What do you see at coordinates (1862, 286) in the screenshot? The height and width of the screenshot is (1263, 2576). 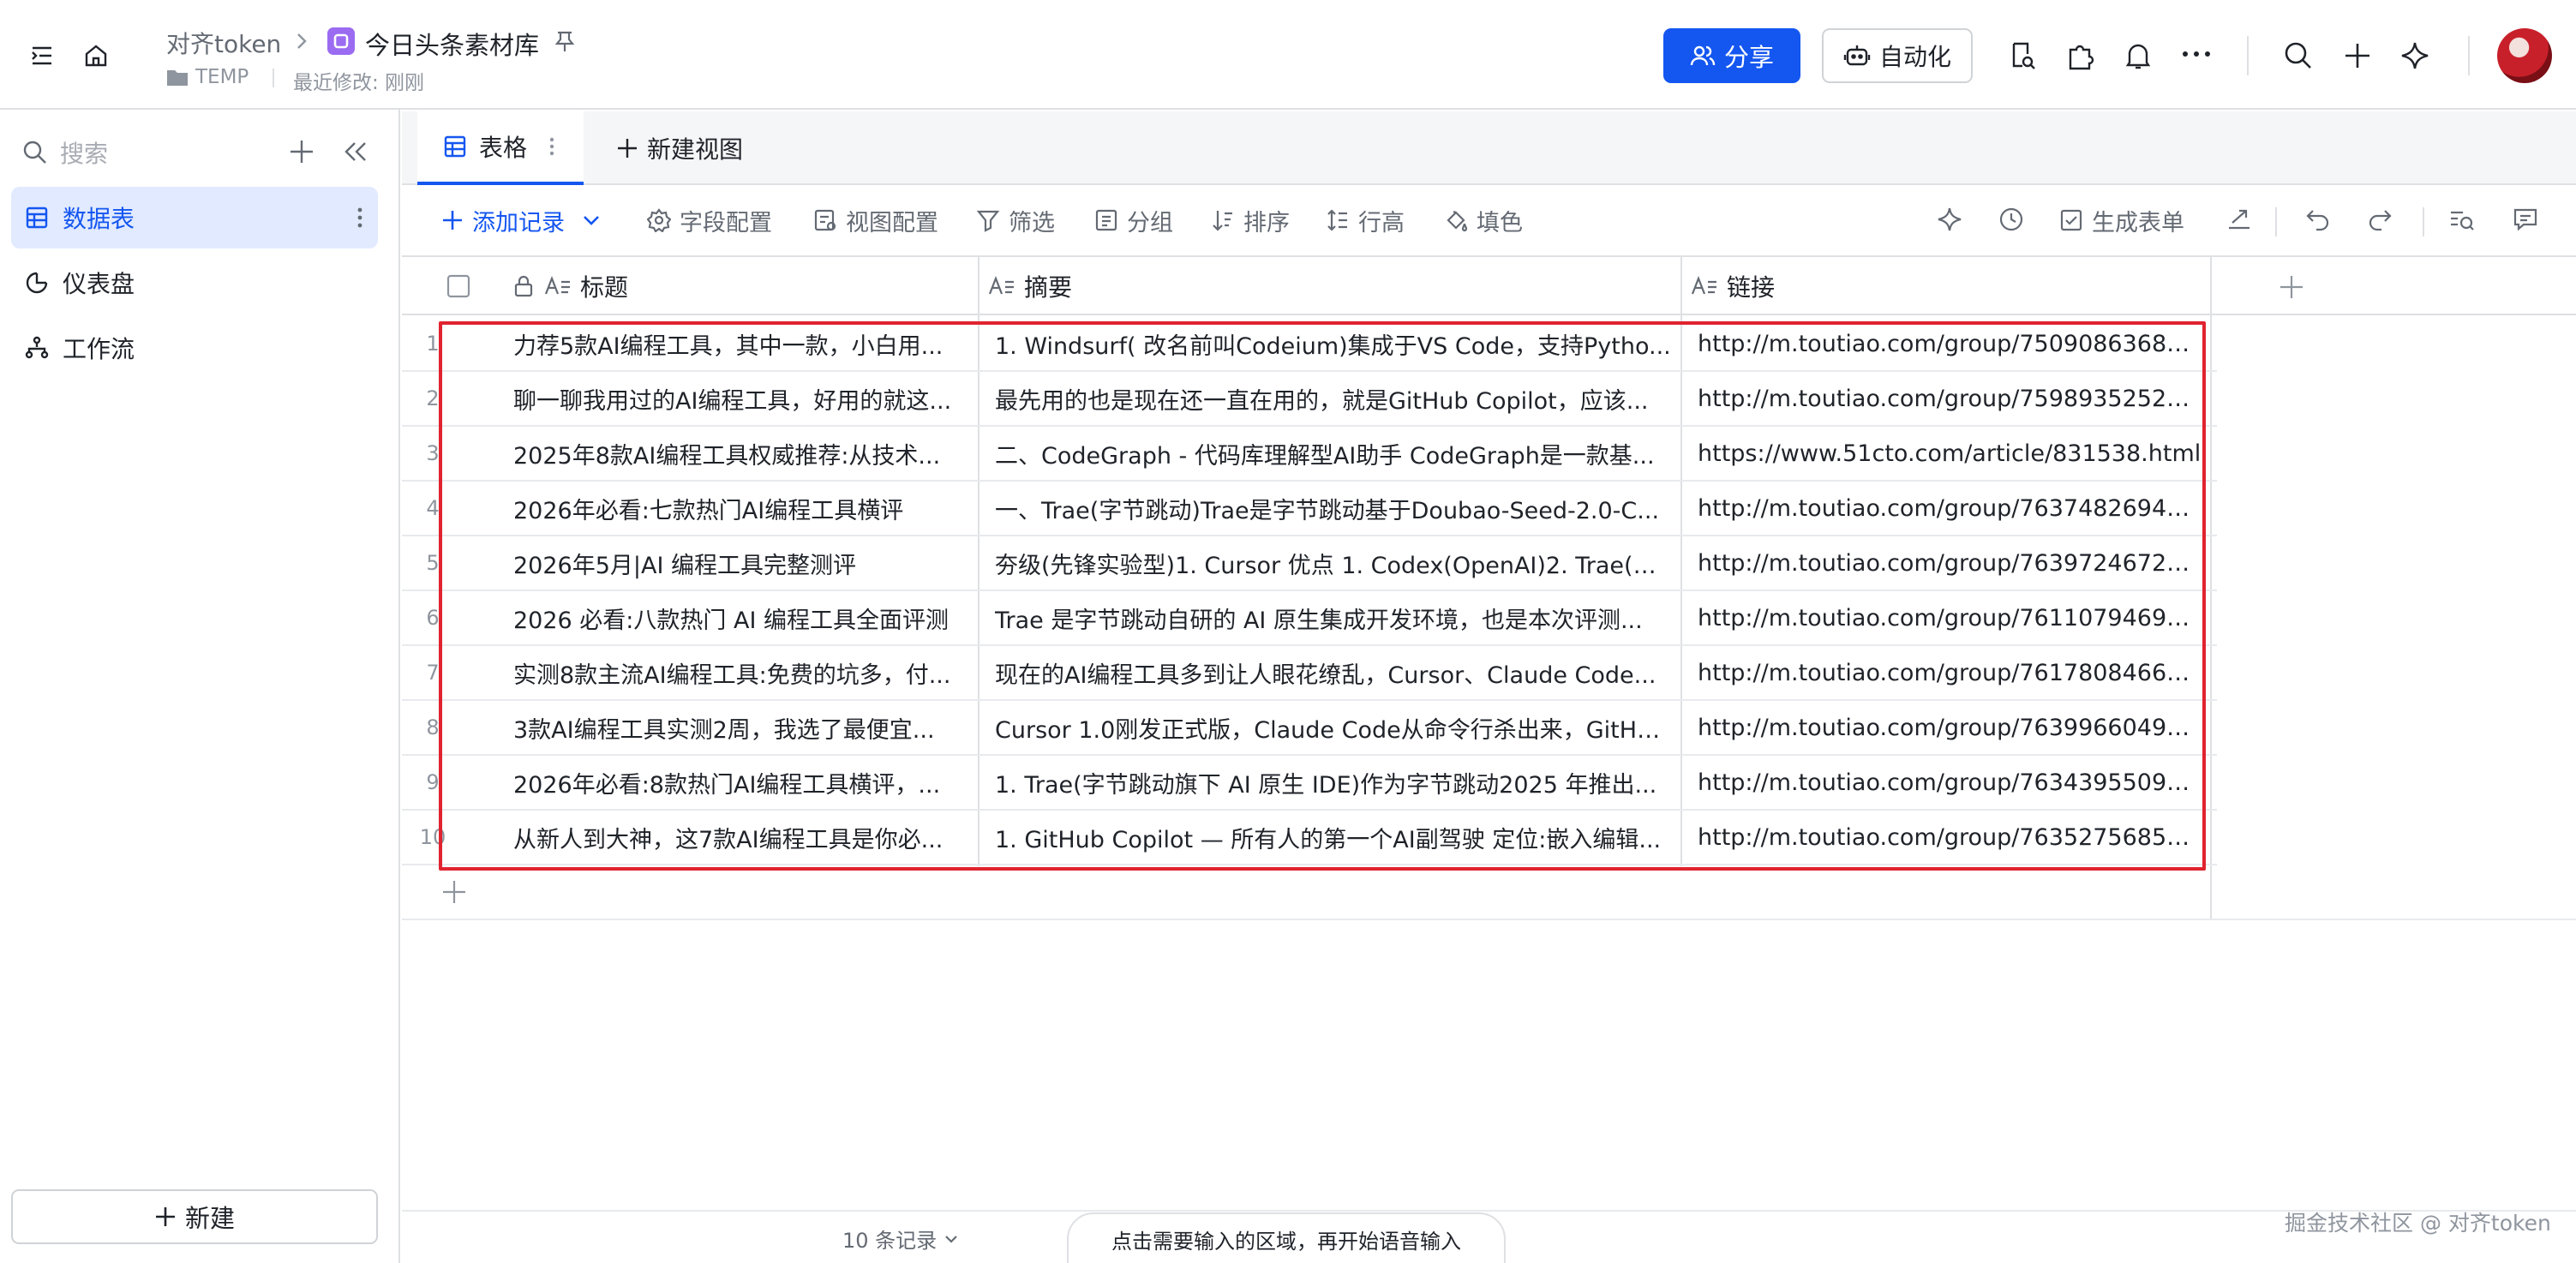 I see `column-header-link: 链接` at bounding box center [1862, 286].